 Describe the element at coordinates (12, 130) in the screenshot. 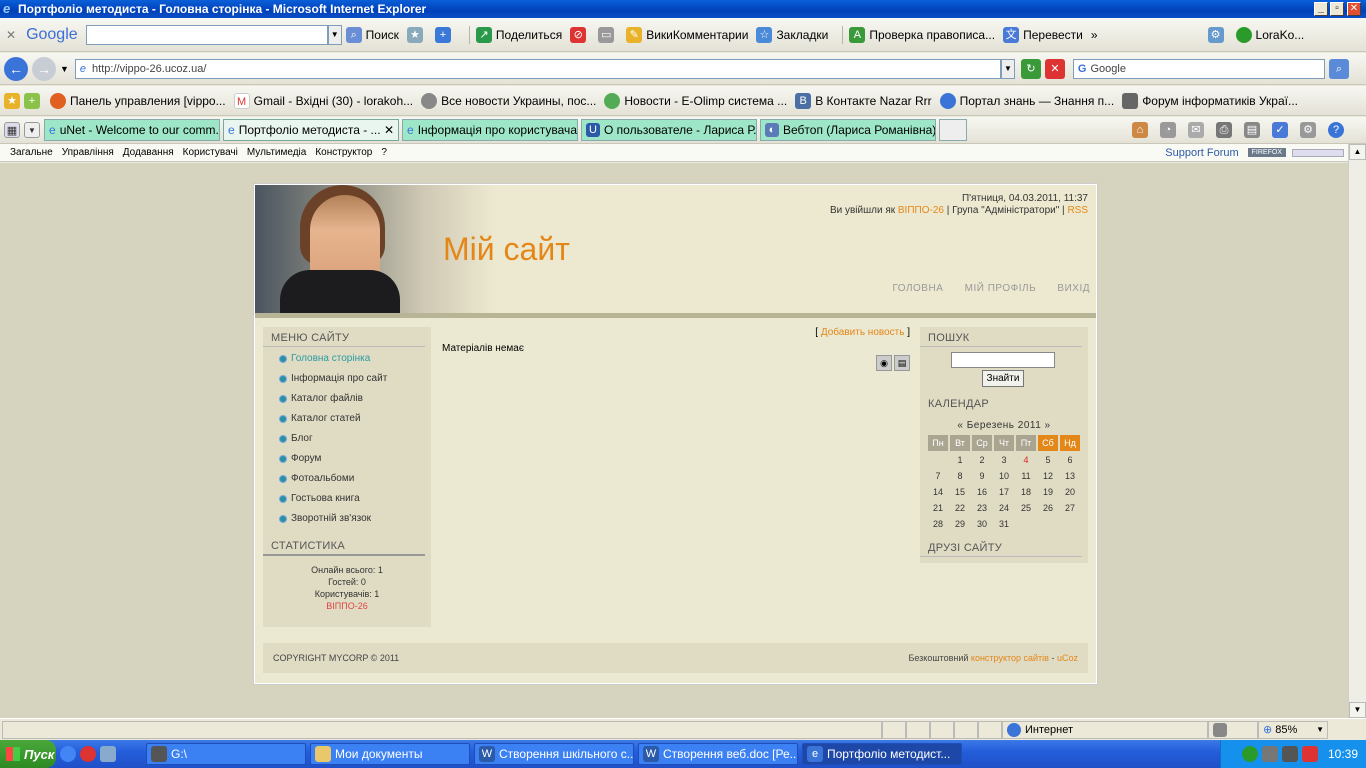

I see `quick-tabs-icon: ▦` at that location.